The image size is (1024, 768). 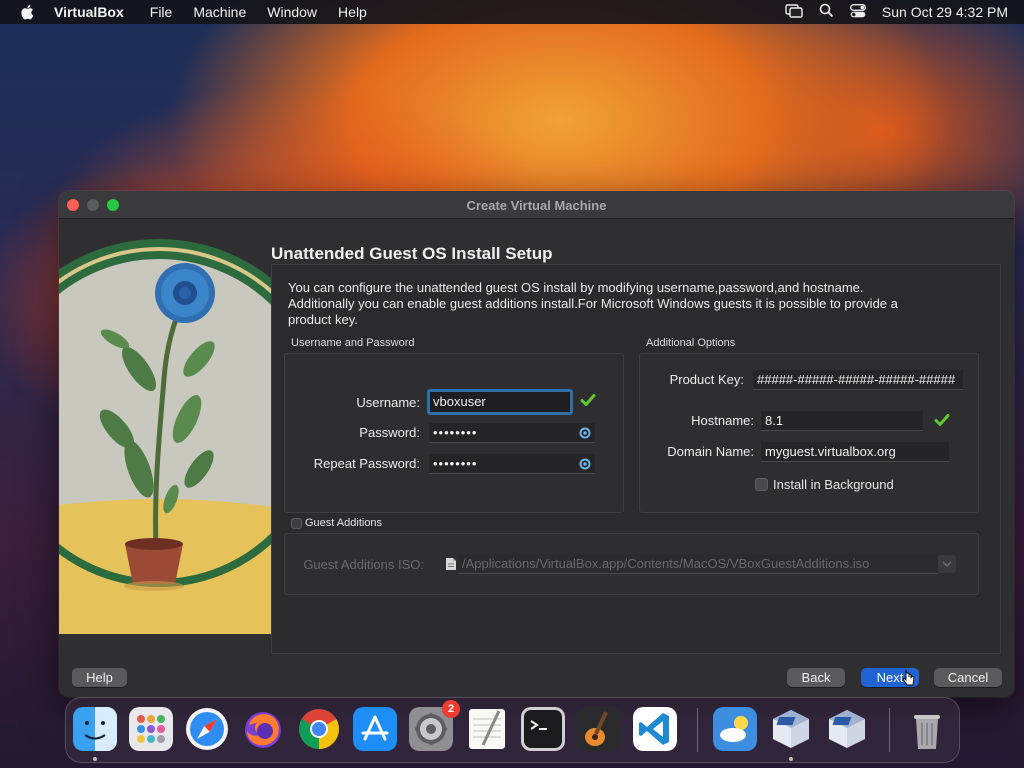 I want to click on product-key-label: Product Key:, so click(x=706, y=379).